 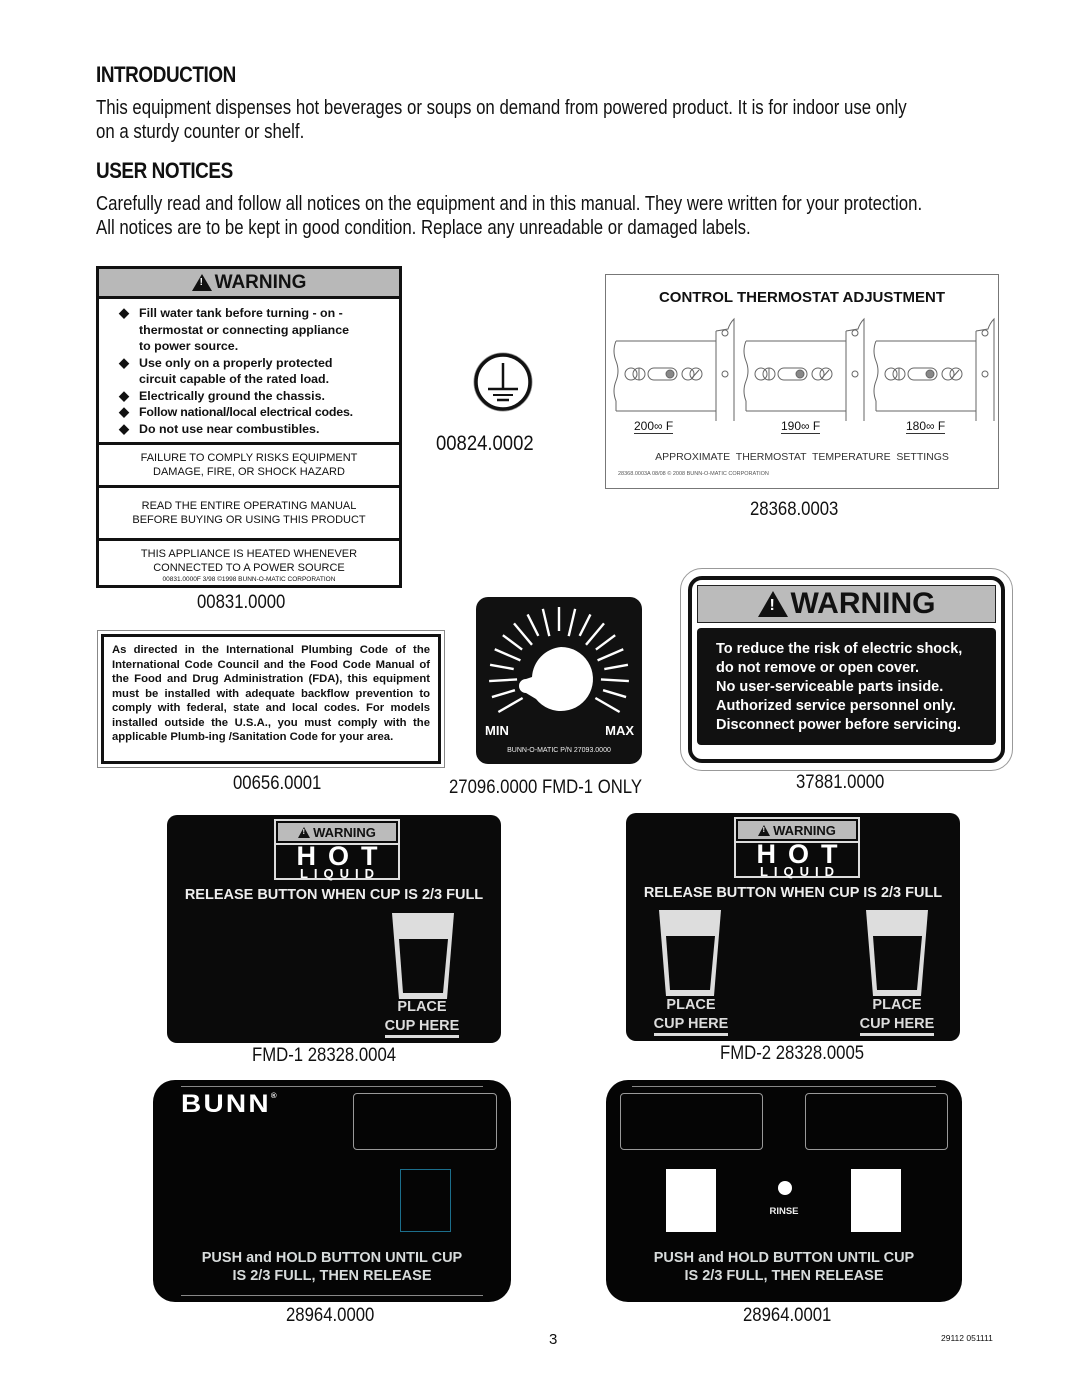 I want to click on dial-knob-icon, so click(x=556, y=679).